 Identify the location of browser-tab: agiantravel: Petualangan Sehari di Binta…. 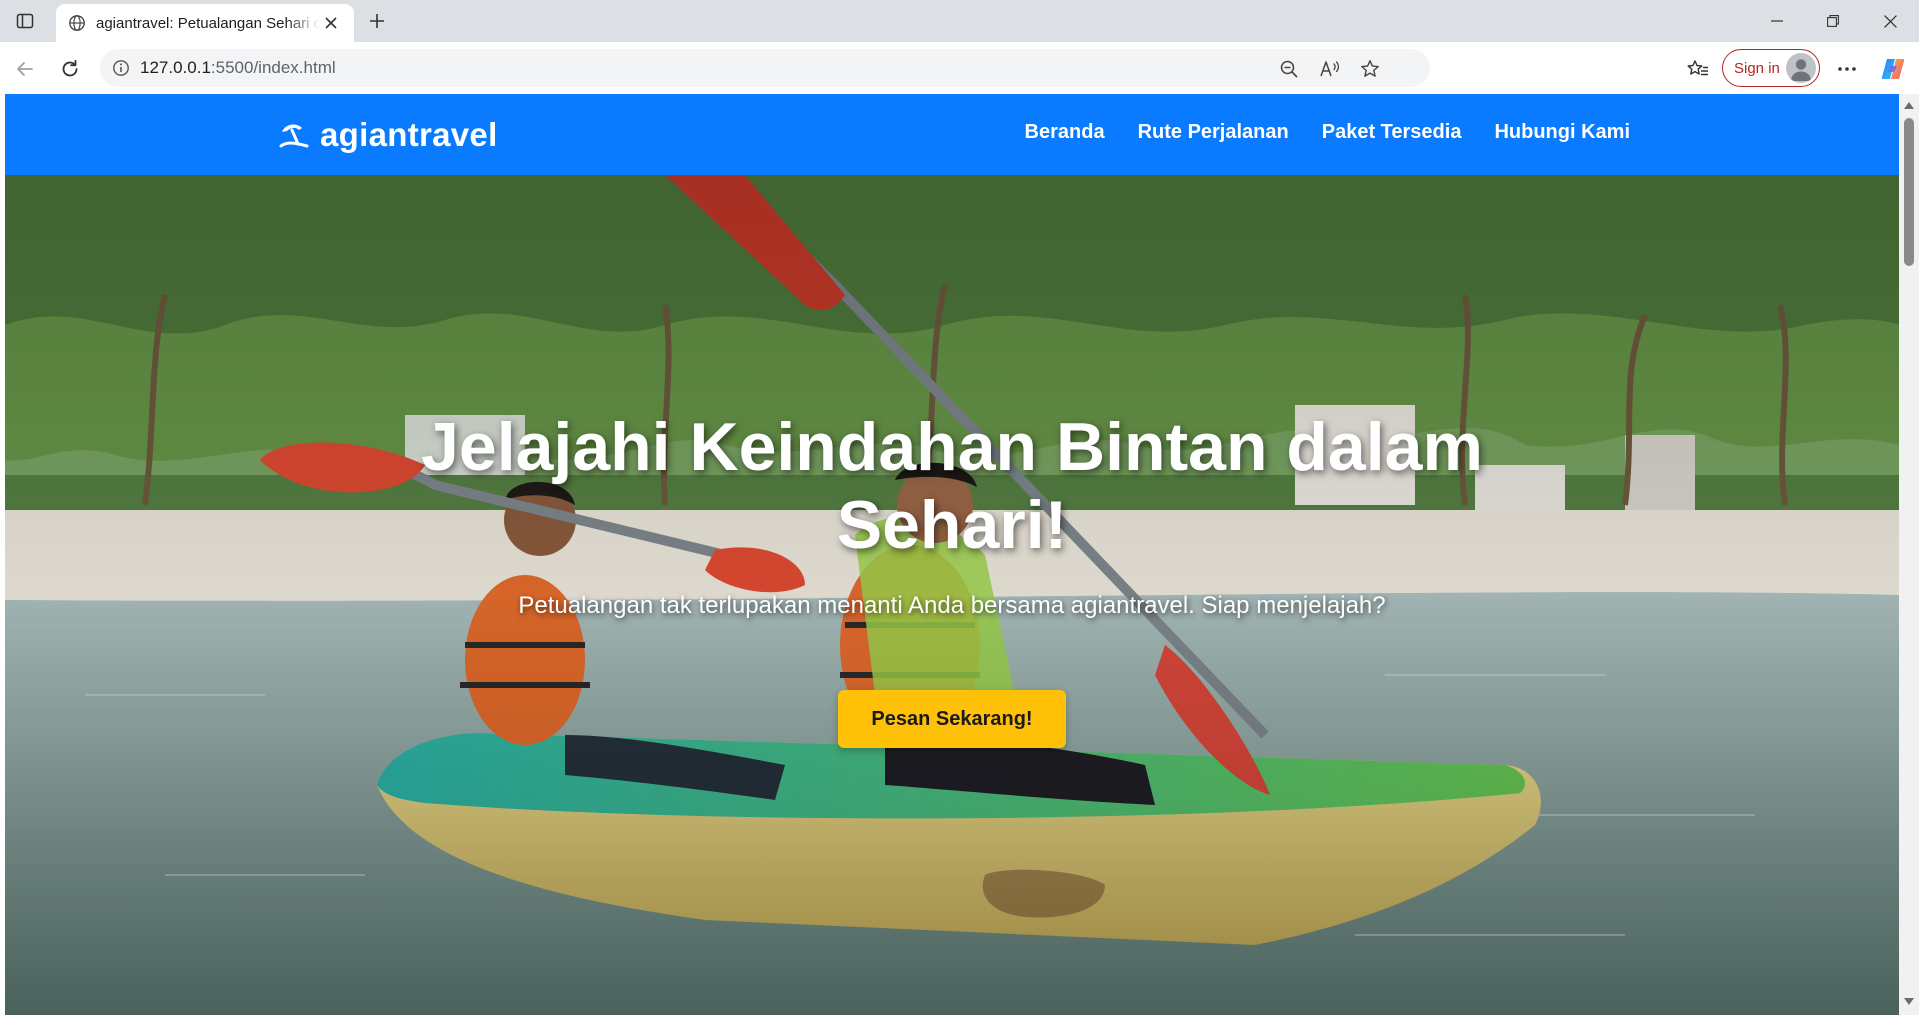
(205, 23).